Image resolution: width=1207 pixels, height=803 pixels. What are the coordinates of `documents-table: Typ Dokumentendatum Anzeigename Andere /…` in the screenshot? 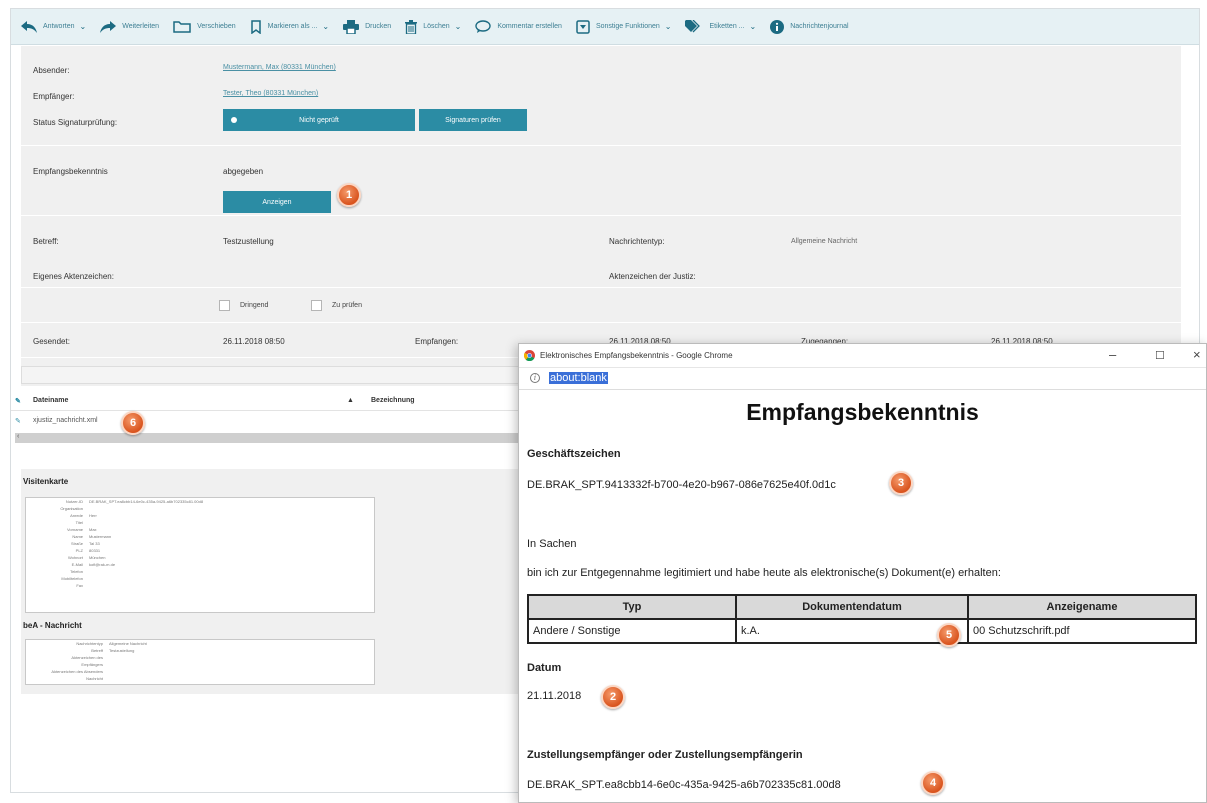 It's located at (862, 619).